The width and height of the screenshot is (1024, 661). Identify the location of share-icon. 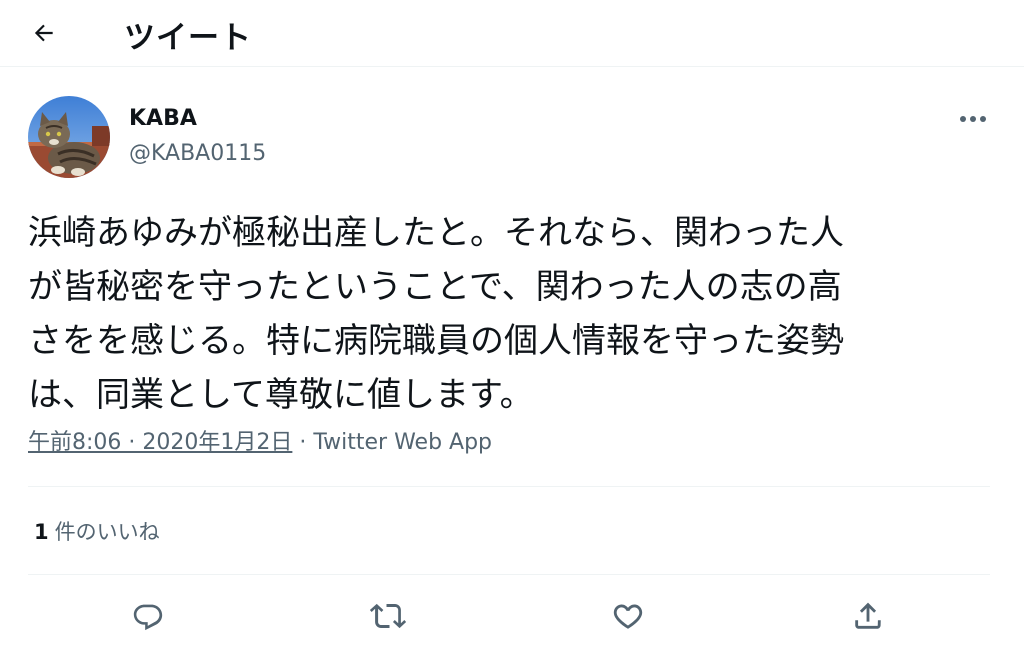
(868, 615).